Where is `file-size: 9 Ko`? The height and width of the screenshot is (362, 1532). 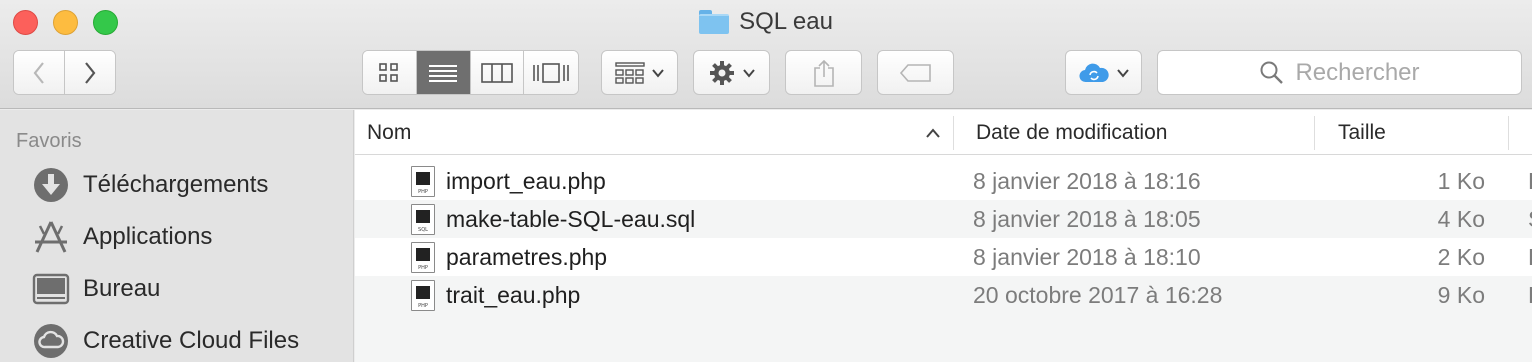
file-size: 9 Ko is located at coordinates (1461, 294).